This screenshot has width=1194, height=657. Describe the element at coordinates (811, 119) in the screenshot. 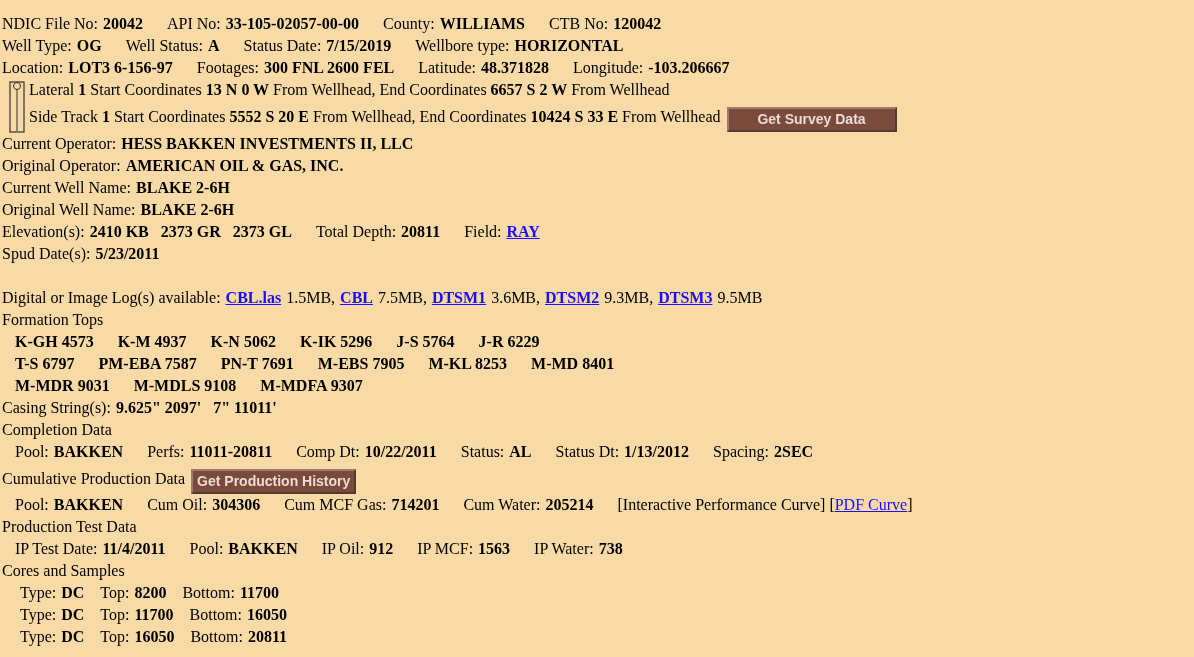

I see `get-survey-data-button: Get Survey Data` at that location.